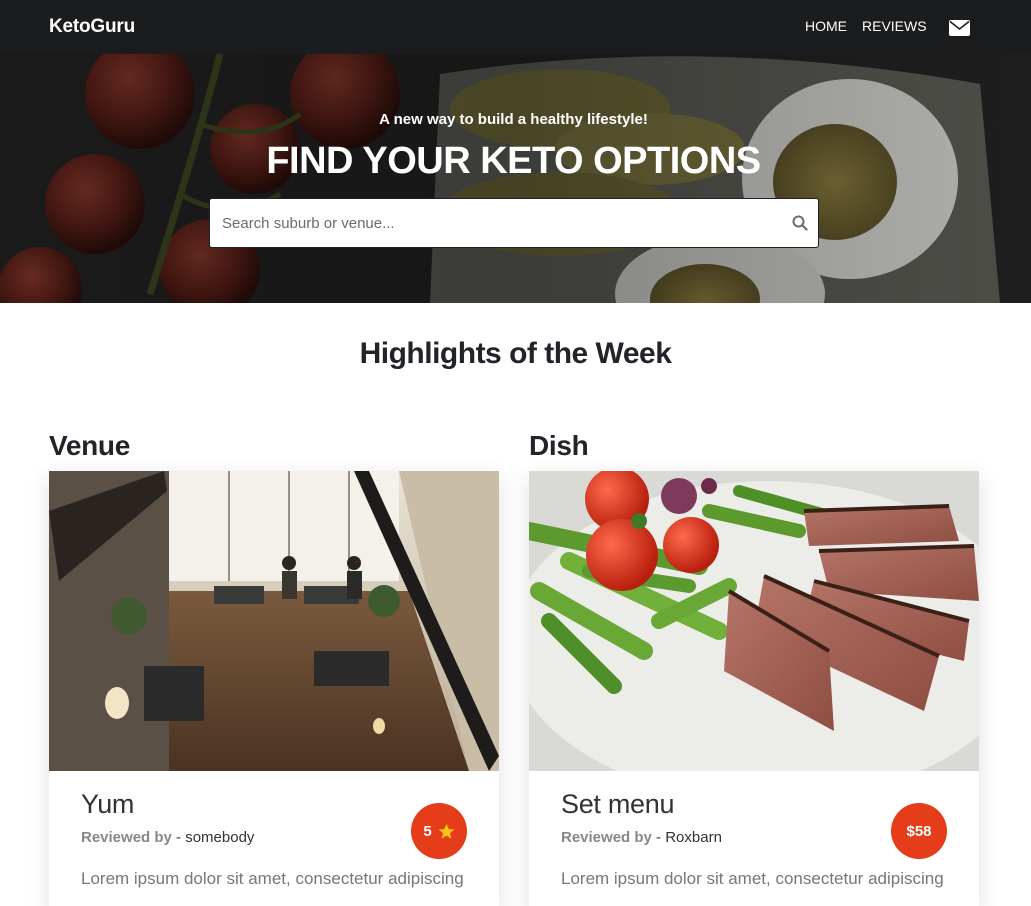  I want to click on price-value: $58, so click(919, 831).